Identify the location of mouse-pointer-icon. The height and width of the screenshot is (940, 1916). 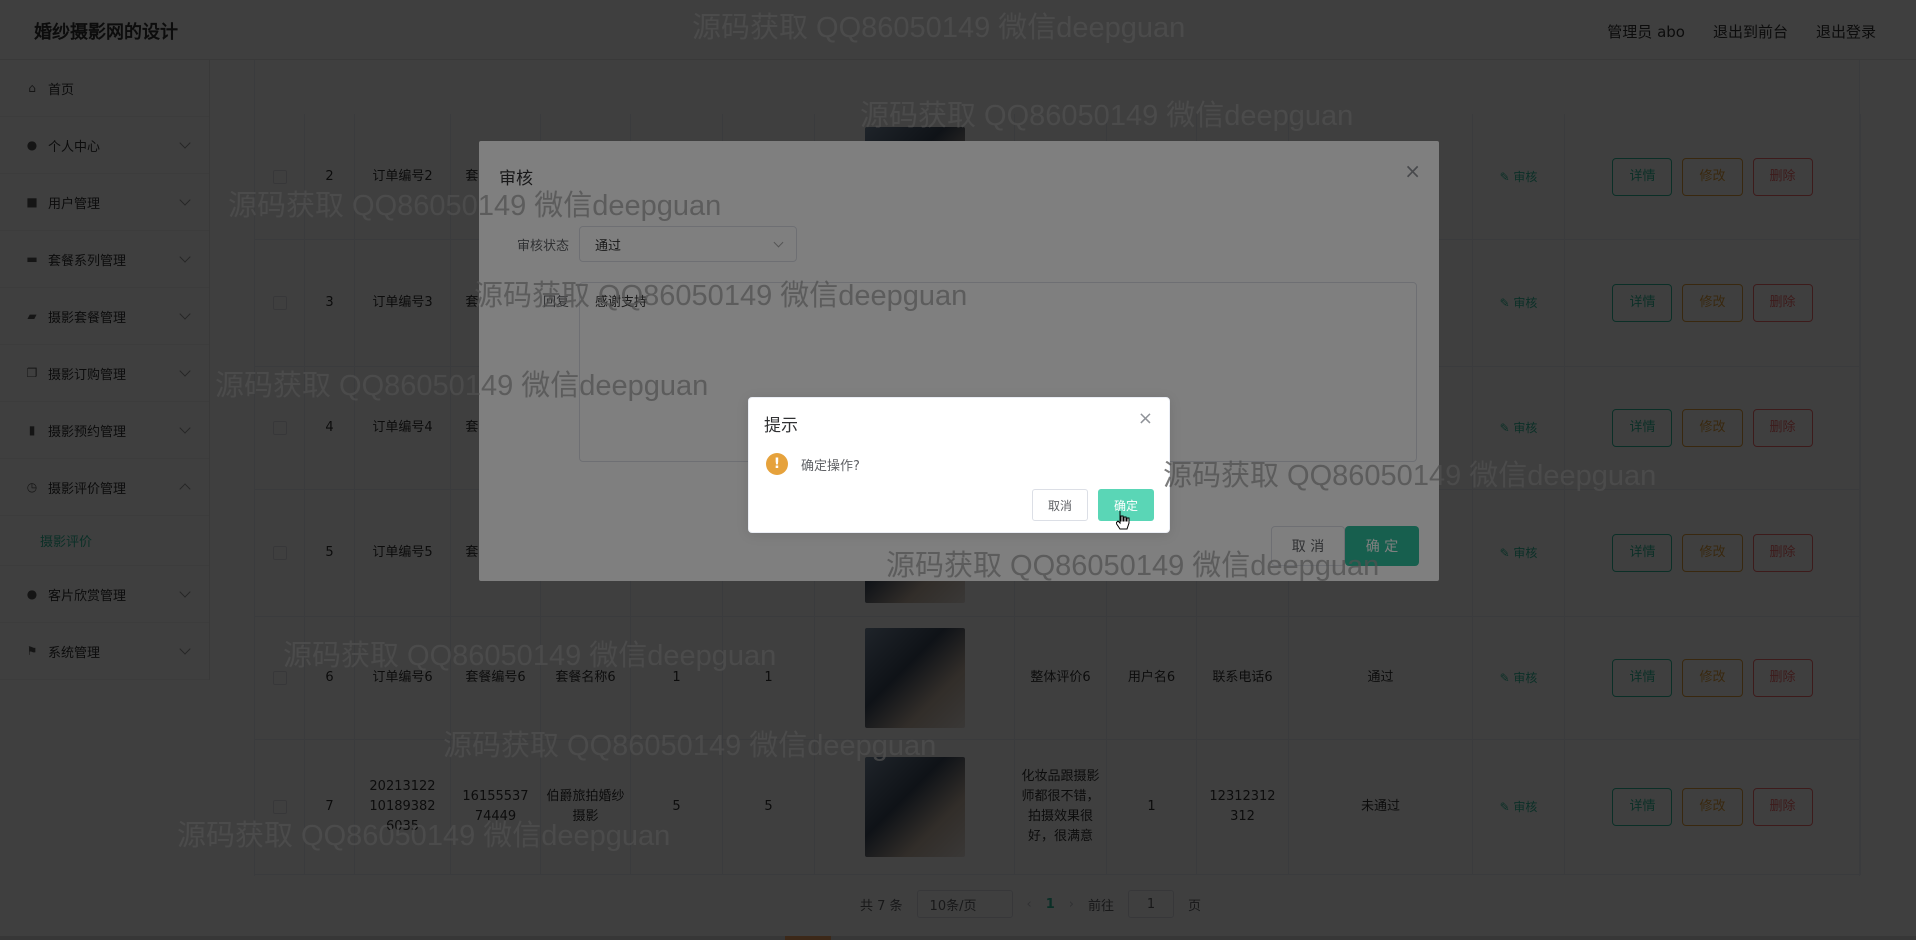
(1123, 520).